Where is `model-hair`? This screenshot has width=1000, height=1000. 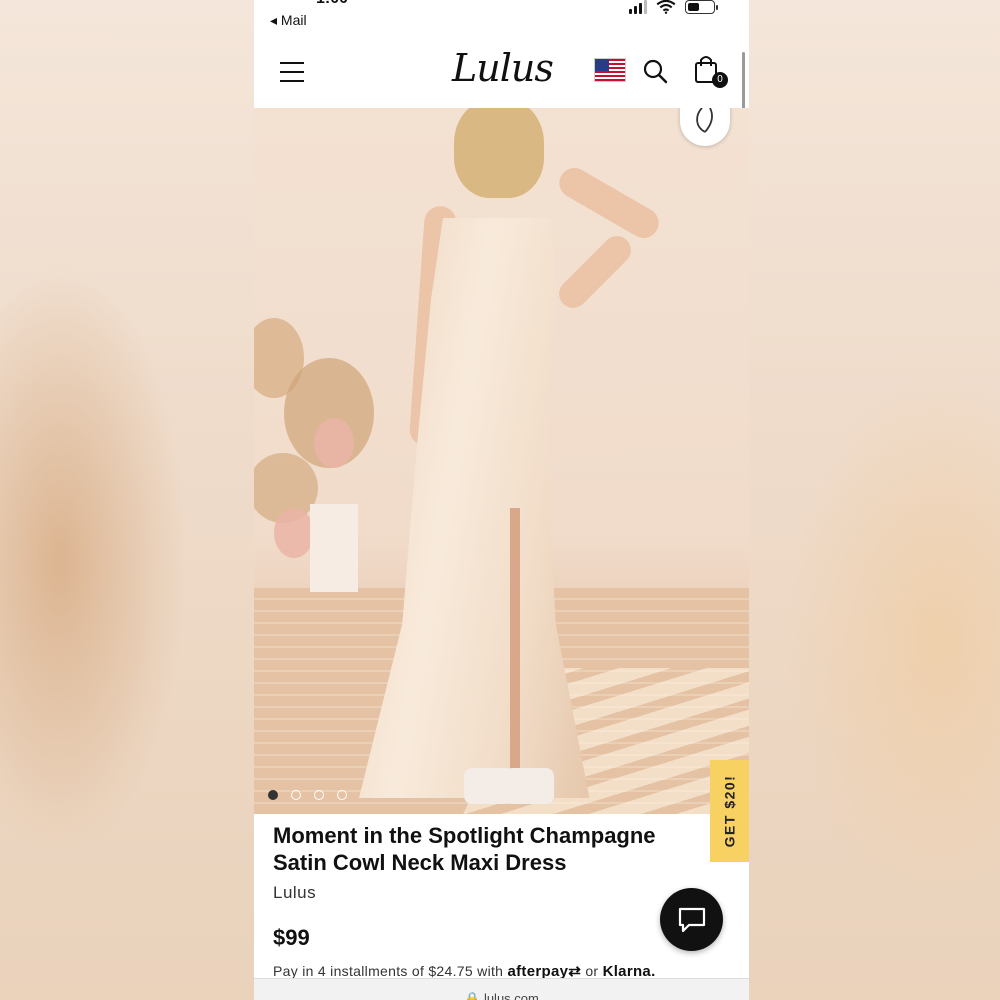
model-hair is located at coordinates (499, 153).